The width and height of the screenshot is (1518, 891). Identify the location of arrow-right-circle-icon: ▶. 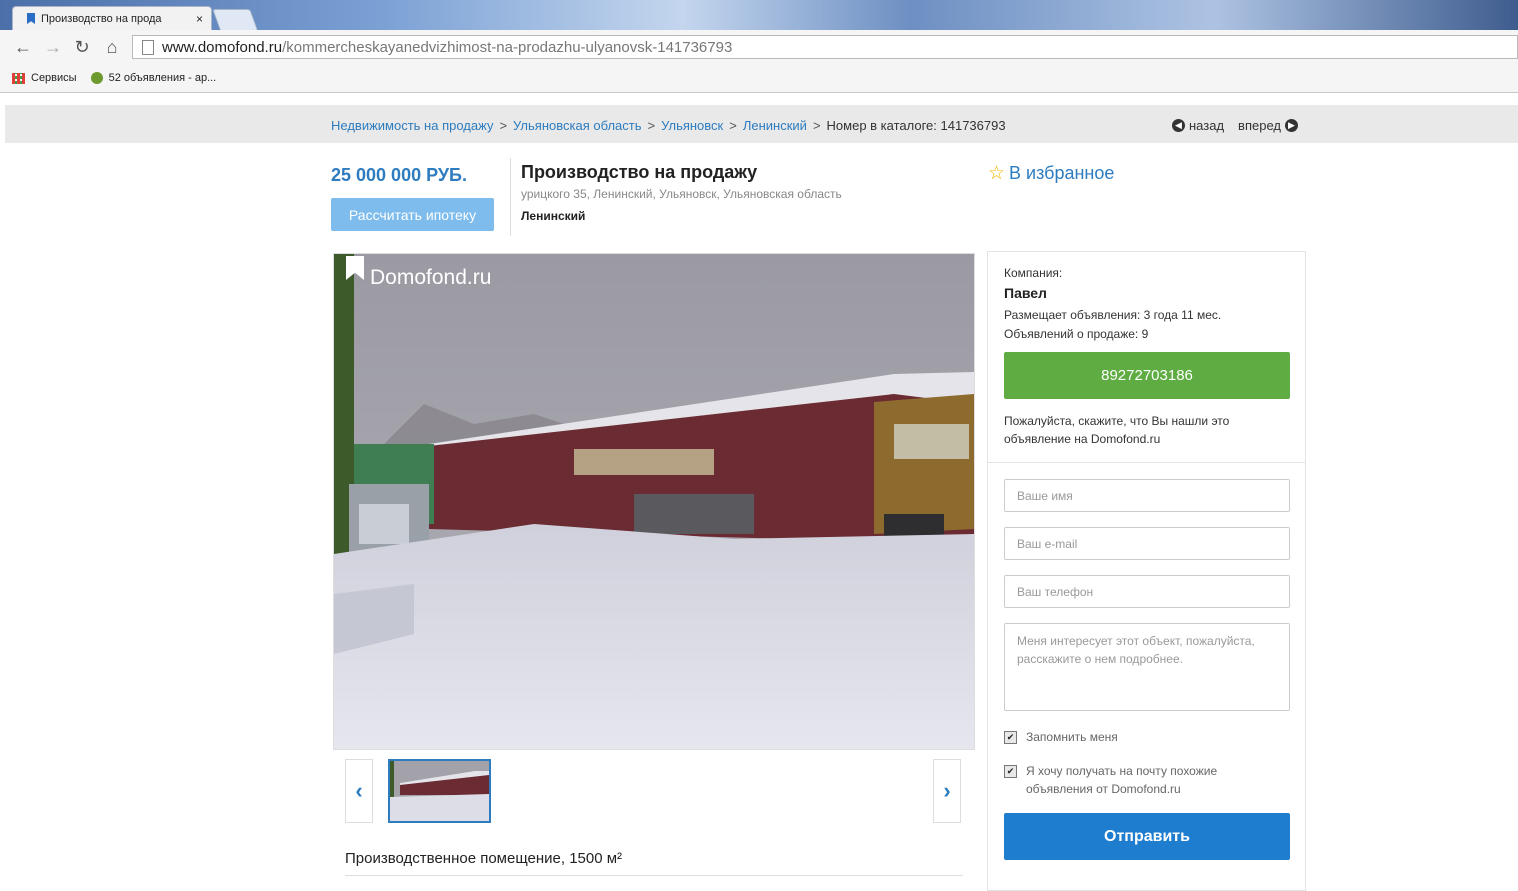
(1291, 125).